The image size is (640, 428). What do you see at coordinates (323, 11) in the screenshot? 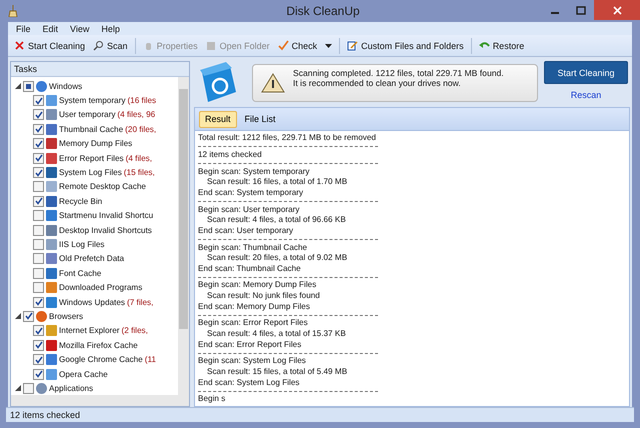
I see `window-title: Disk CleanUp` at bounding box center [323, 11].